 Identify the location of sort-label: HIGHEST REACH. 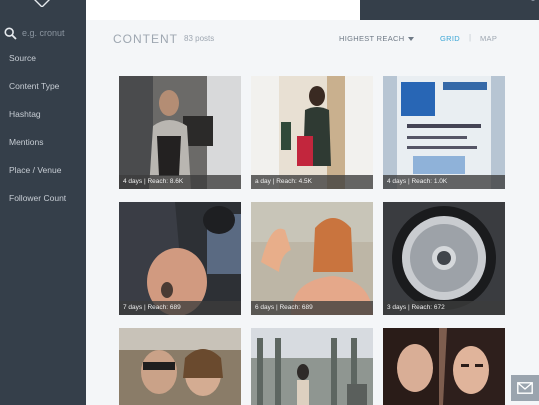
(372, 38).